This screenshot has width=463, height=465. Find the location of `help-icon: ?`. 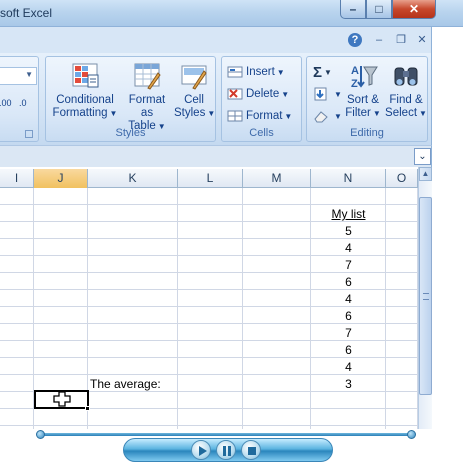

help-icon: ? is located at coordinates (355, 40).